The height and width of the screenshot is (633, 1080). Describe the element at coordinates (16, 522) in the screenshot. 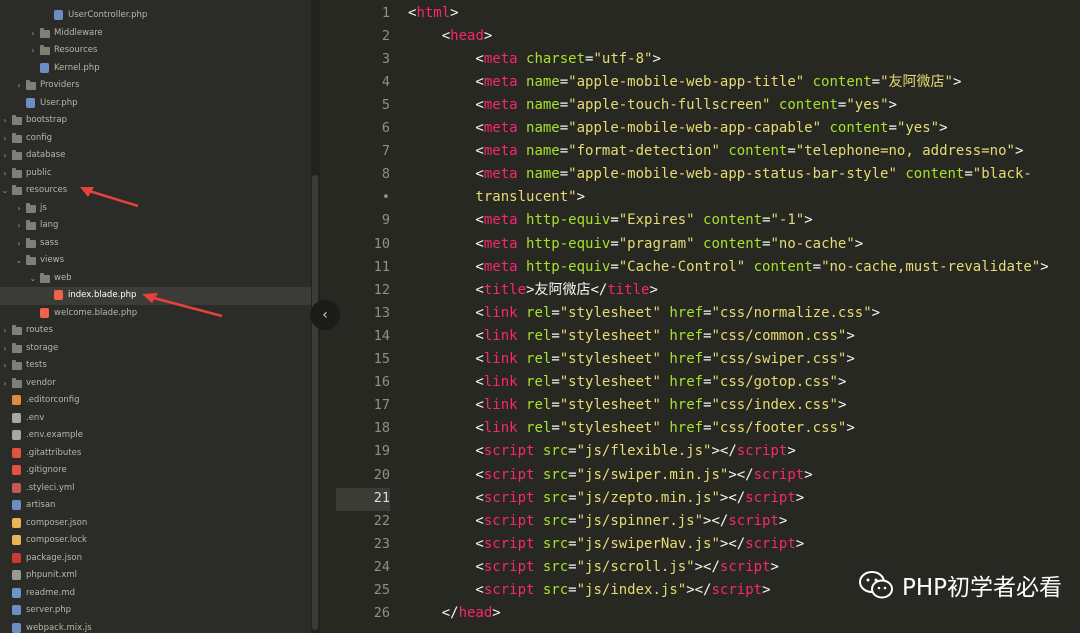

I see `composer-icon` at that location.